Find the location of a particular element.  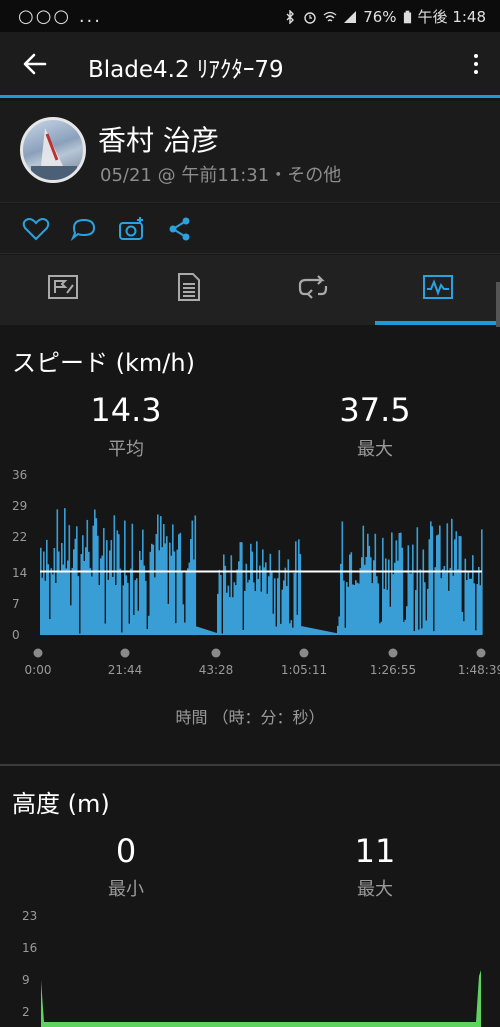

camera-add-icon is located at coordinates (132, 229).